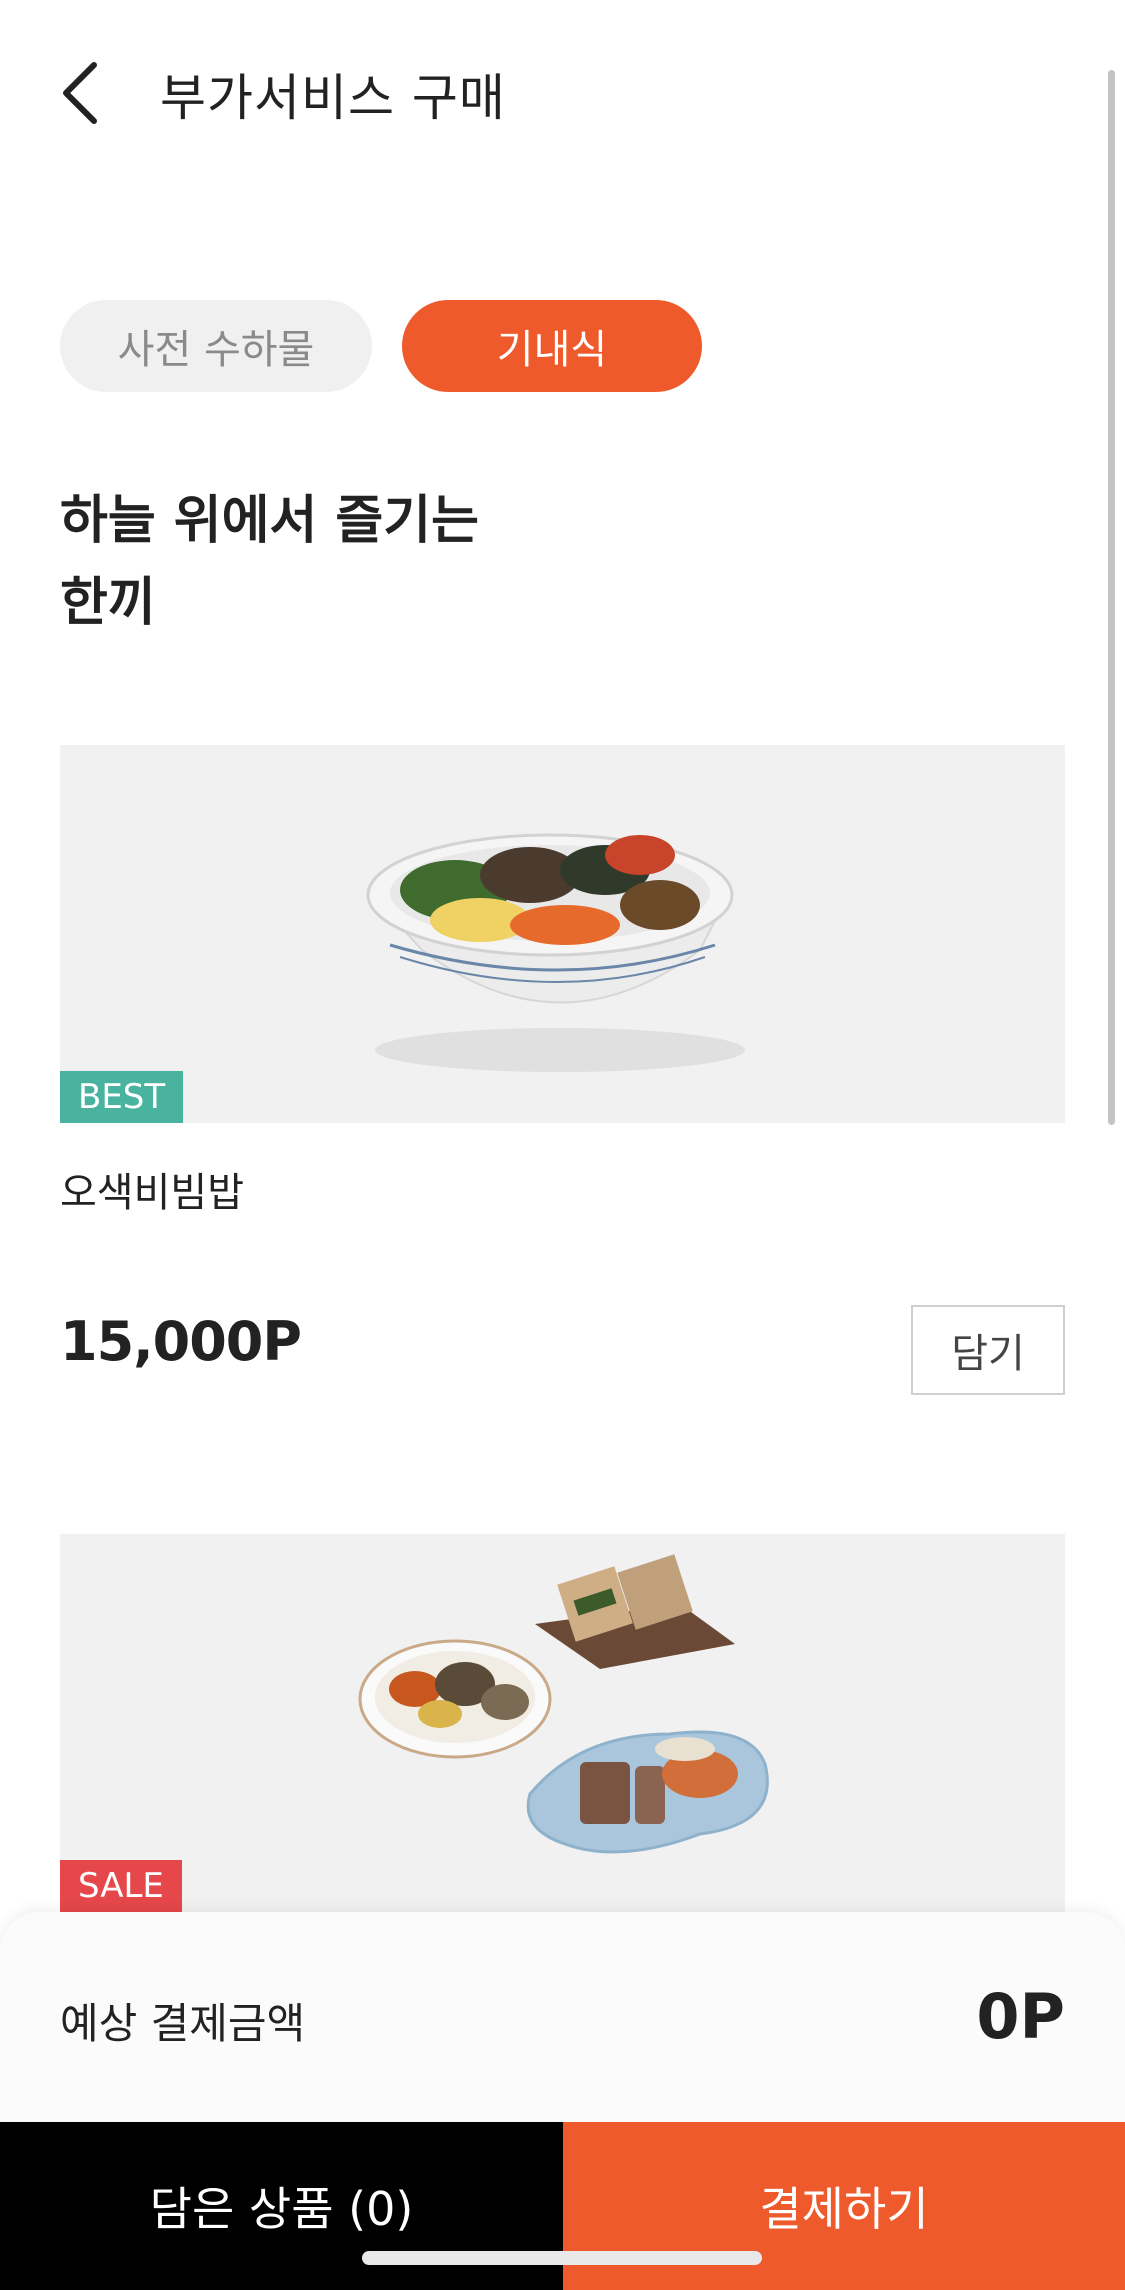 The height and width of the screenshot is (2290, 1125). I want to click on best-badge: BEST, so click(122, 1097).